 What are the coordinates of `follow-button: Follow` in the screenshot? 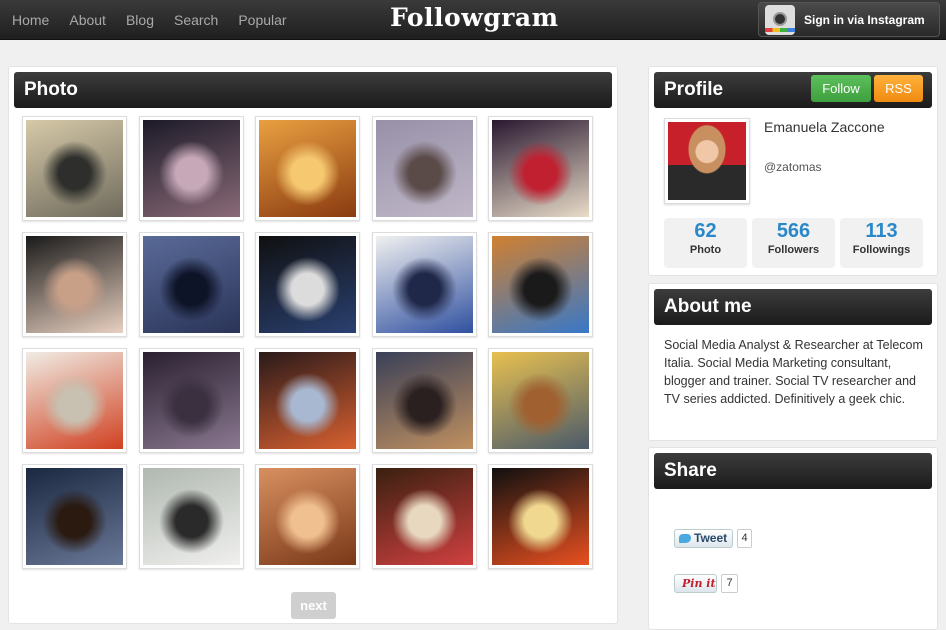 It's located at (841, 88).